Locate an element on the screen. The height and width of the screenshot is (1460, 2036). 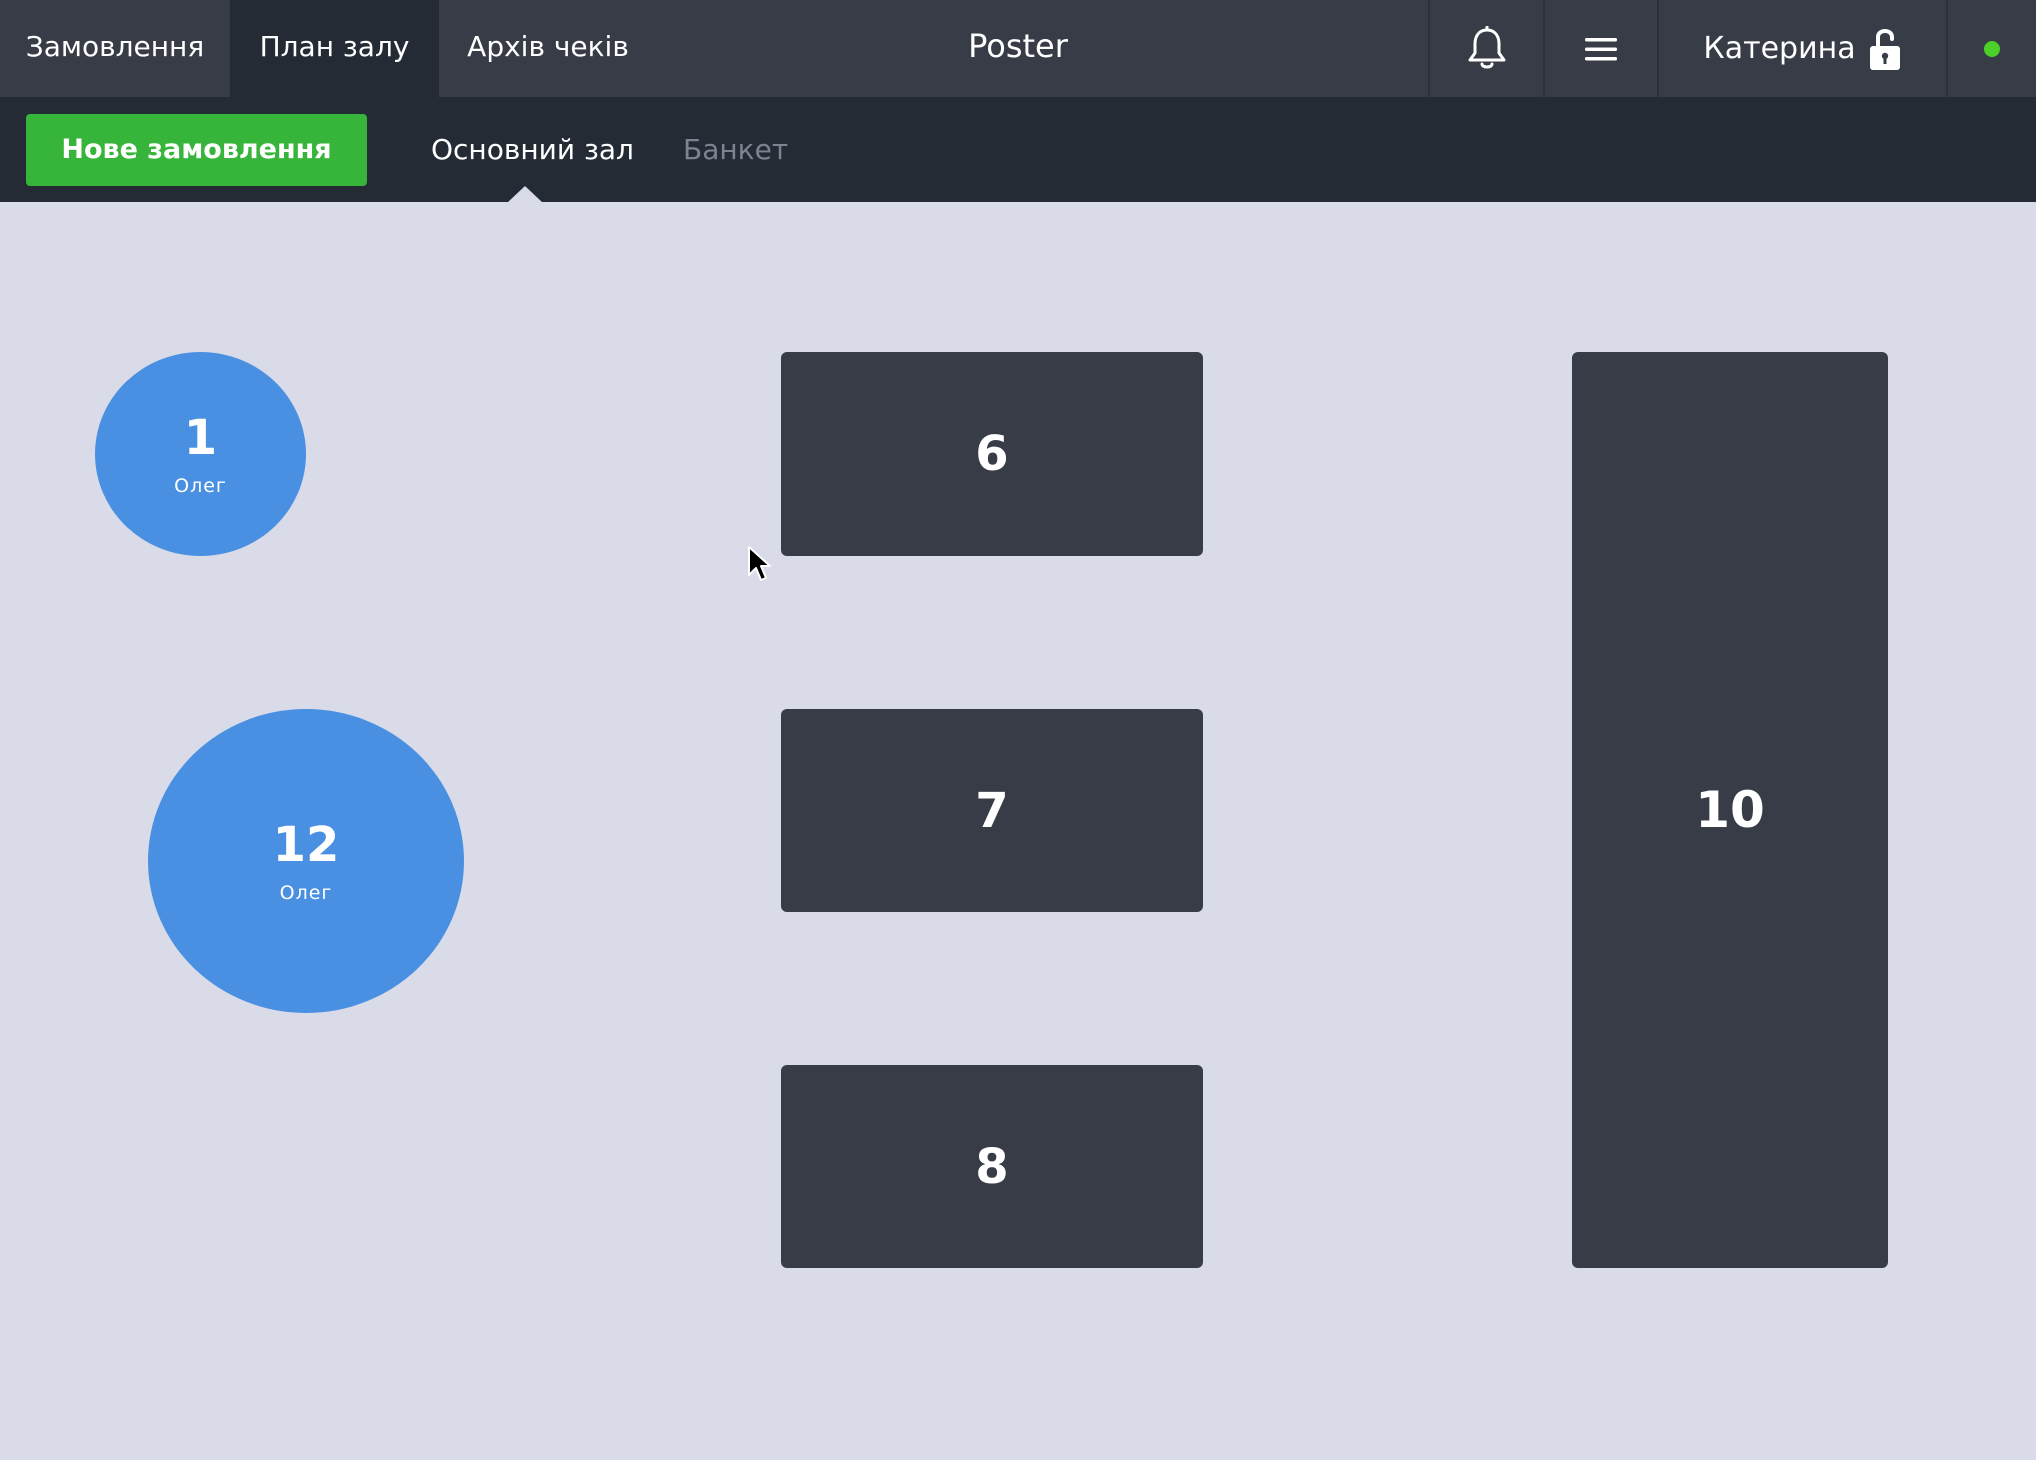
table-1: 1 Олег is located at coordinates (200, 454).